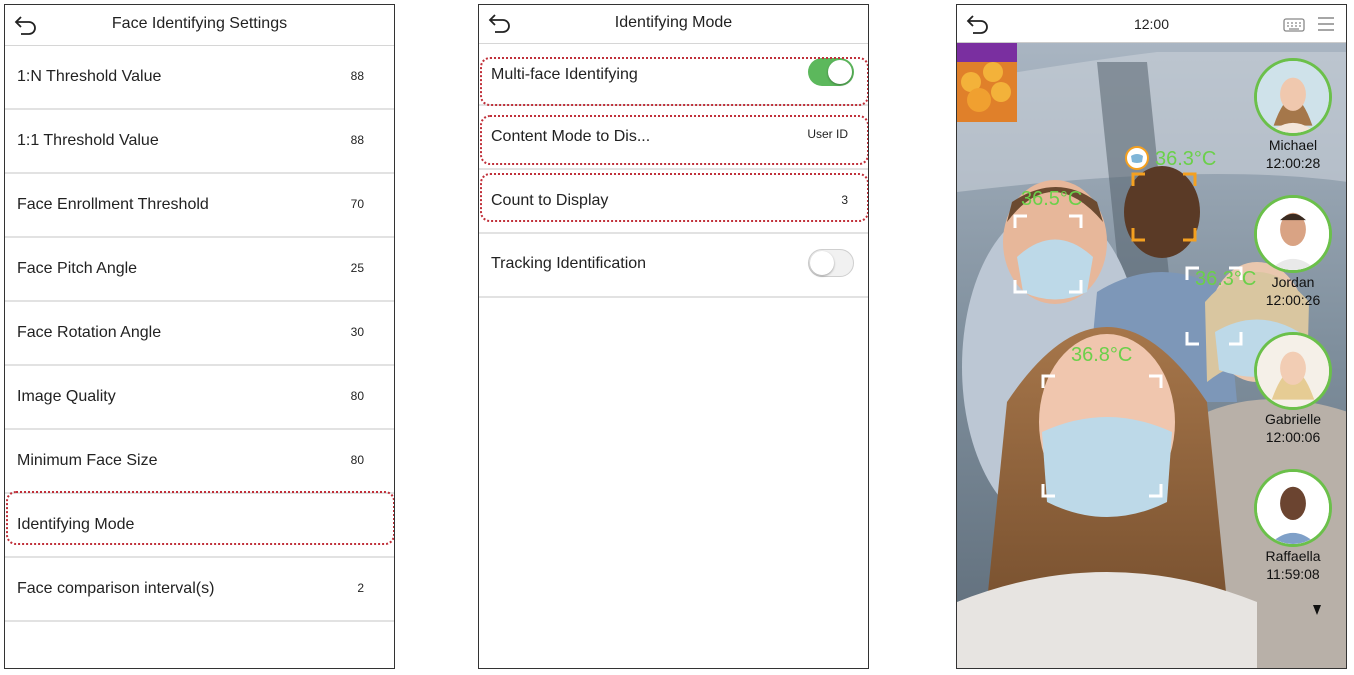 This screenshot has height=675, width=1354. What do you see at coordinates (1293, 419) in the screenshot?
I see `user-name: Gabrielle` at bounding box center [1293, 419].